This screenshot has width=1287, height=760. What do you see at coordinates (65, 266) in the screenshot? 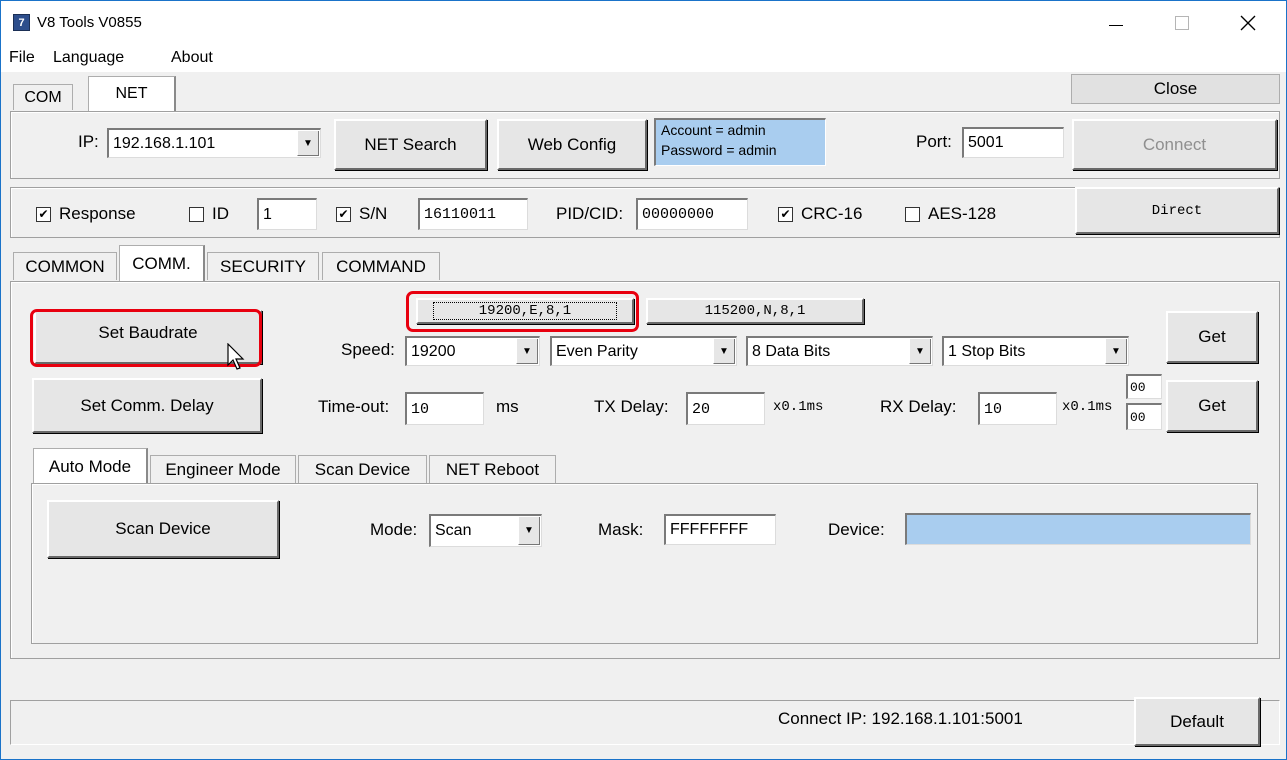
I see `tab-common: COMMON` at bounding box center [65, 266].